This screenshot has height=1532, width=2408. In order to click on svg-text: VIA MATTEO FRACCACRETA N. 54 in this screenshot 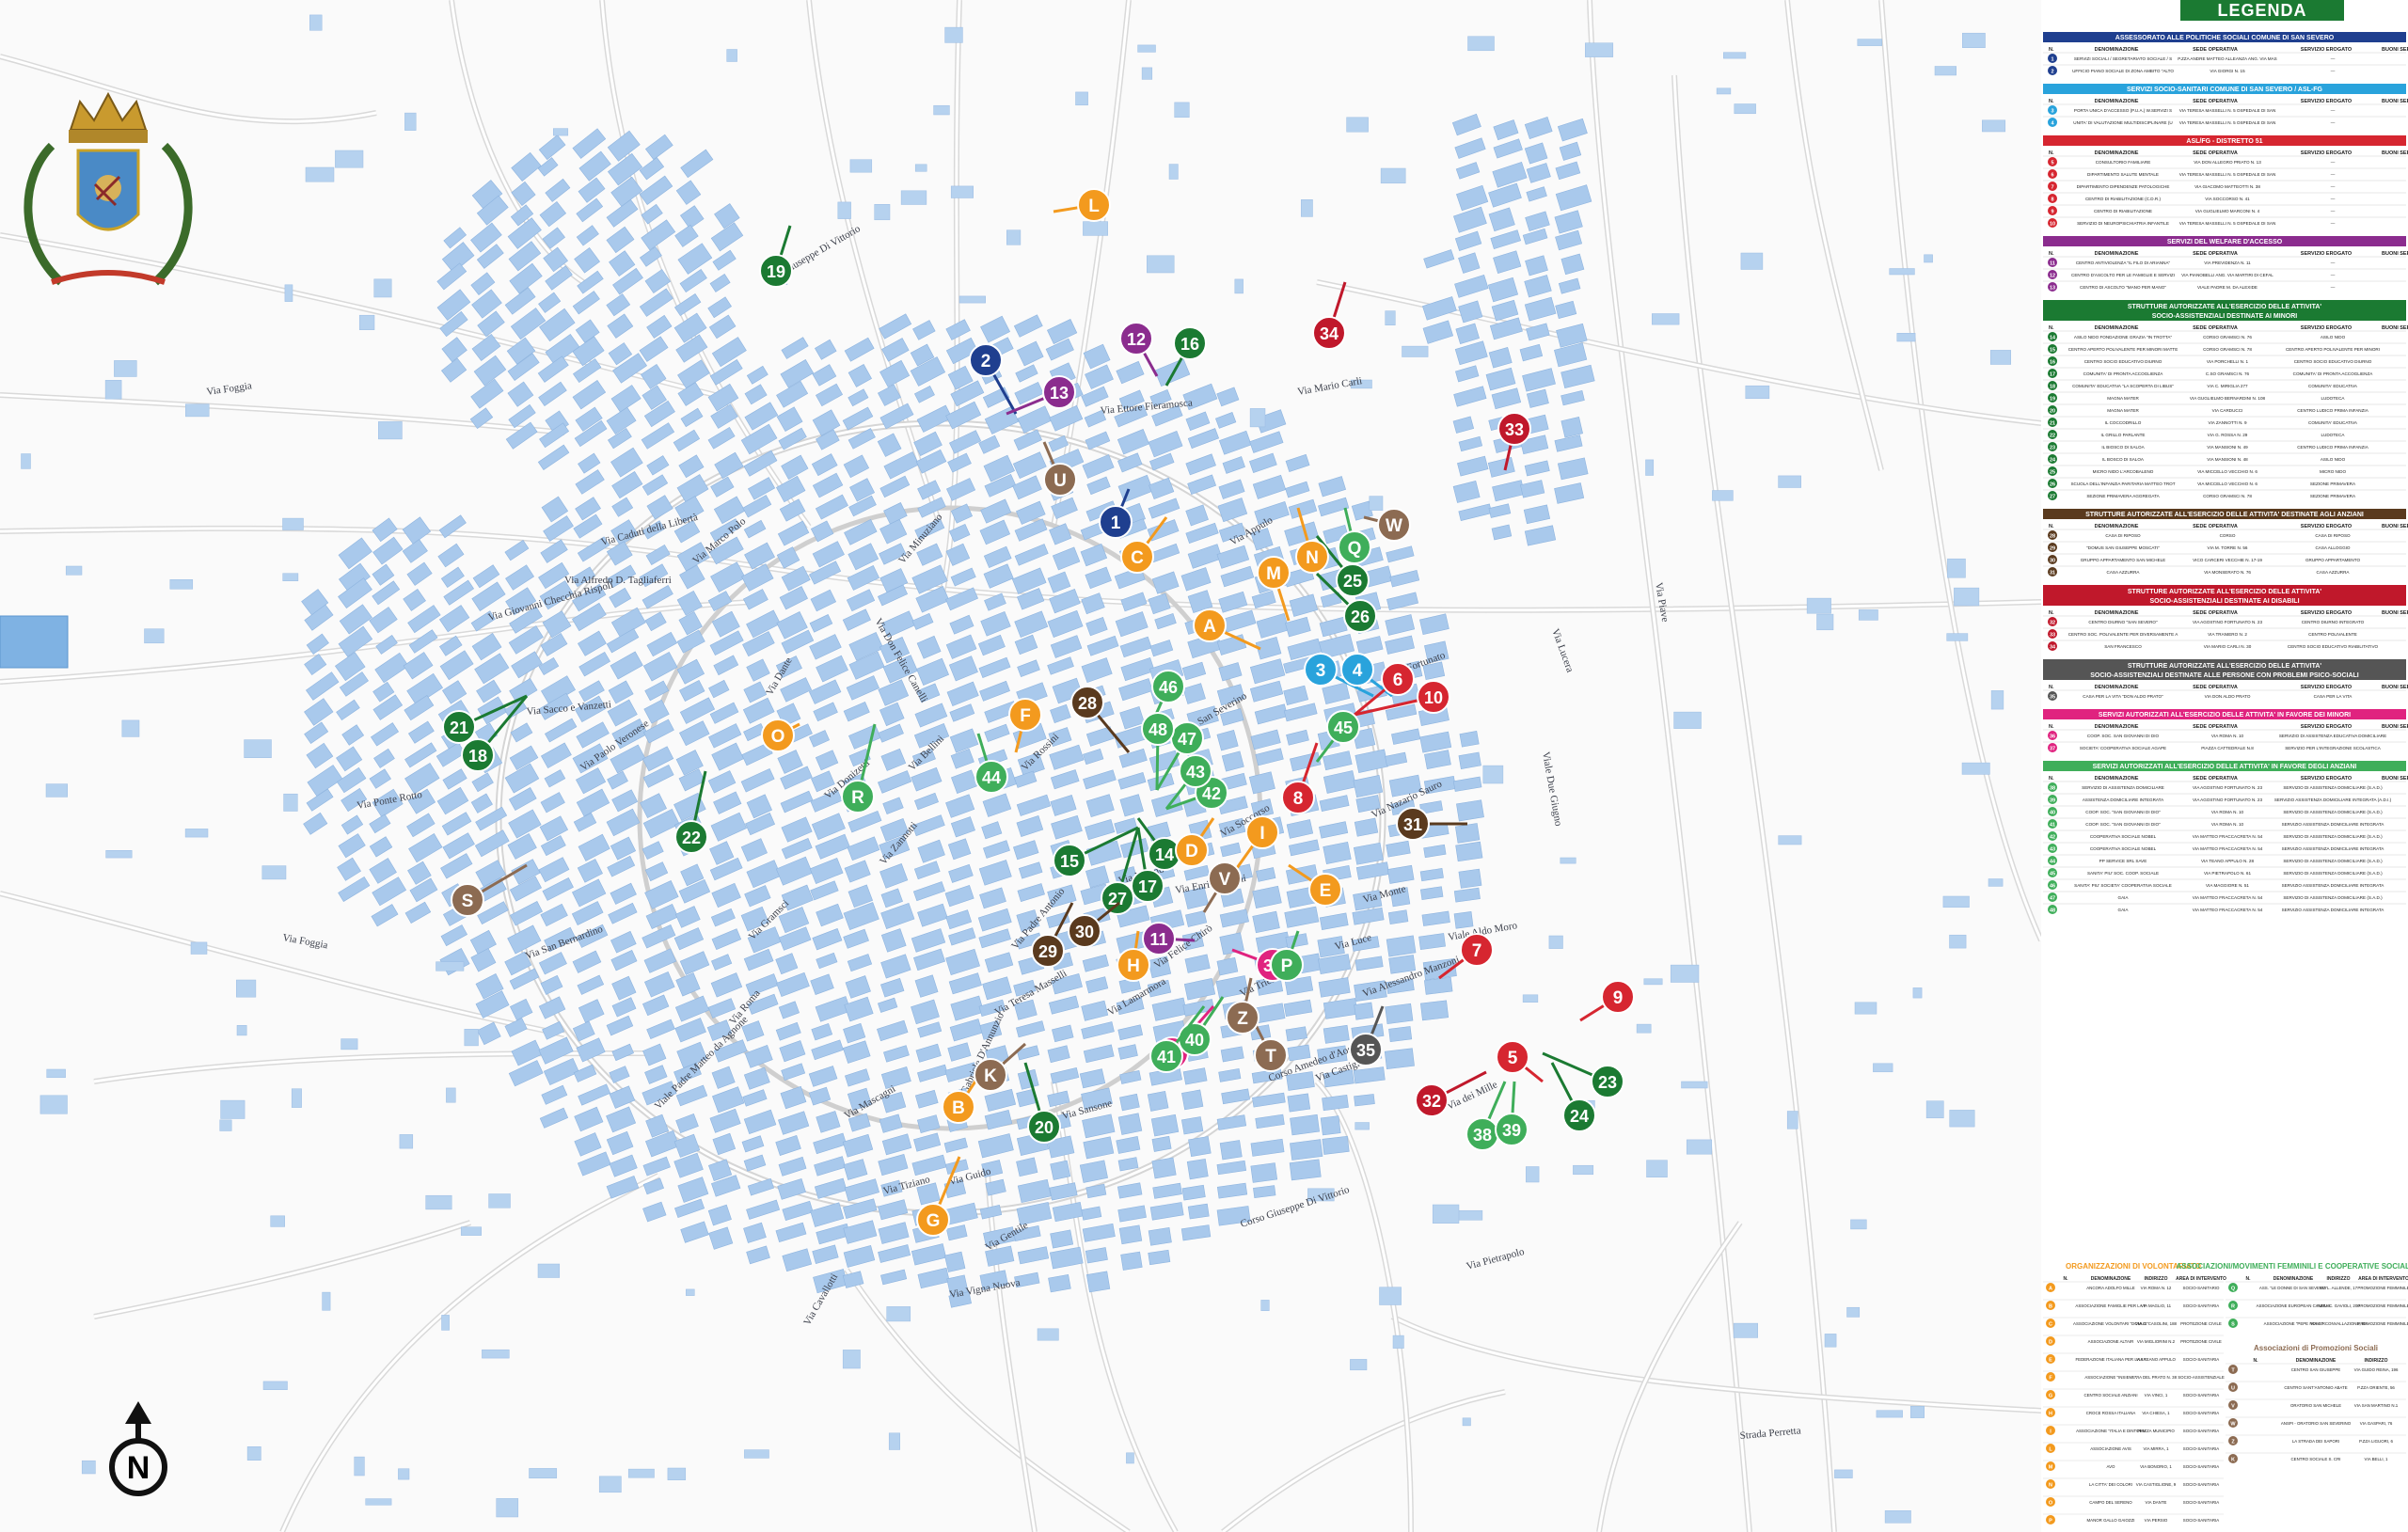, I will do `click(2228, 897)`.